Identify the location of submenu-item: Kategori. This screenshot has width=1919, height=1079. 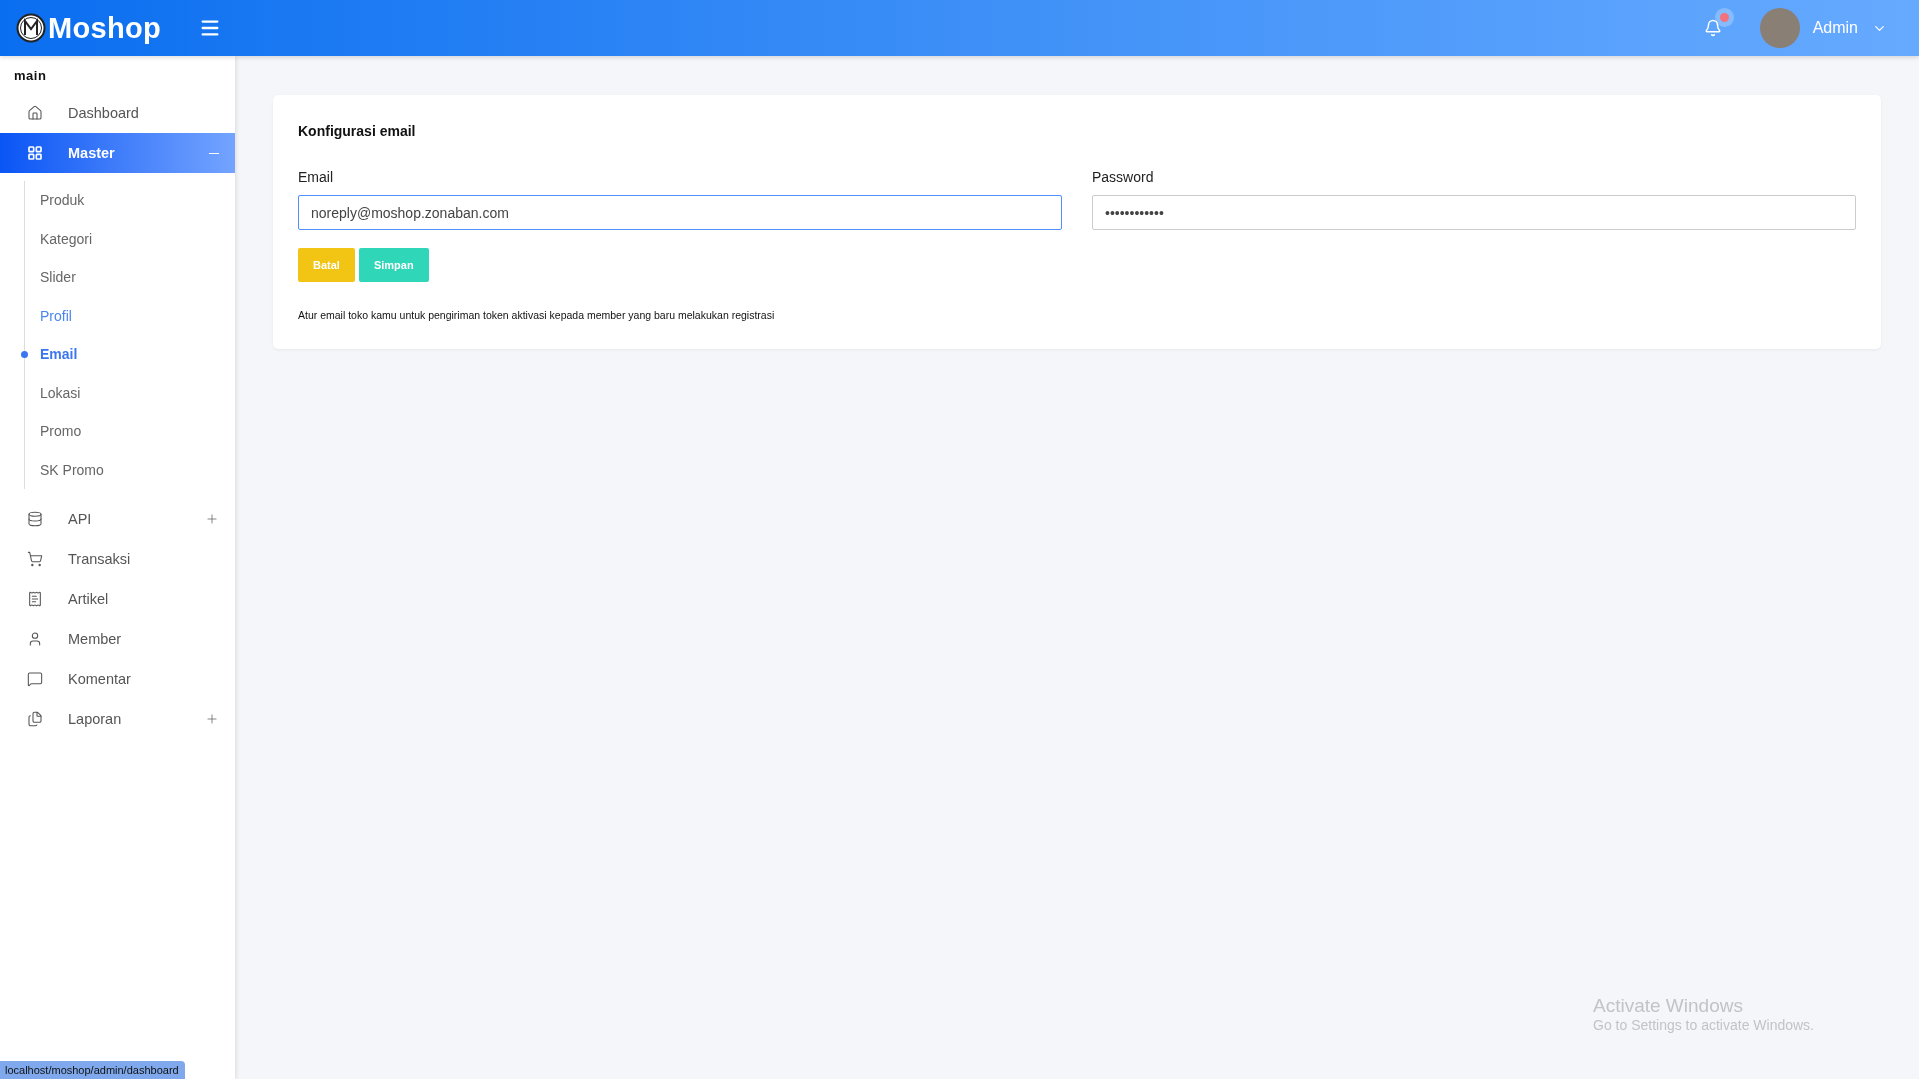
(130, 238).